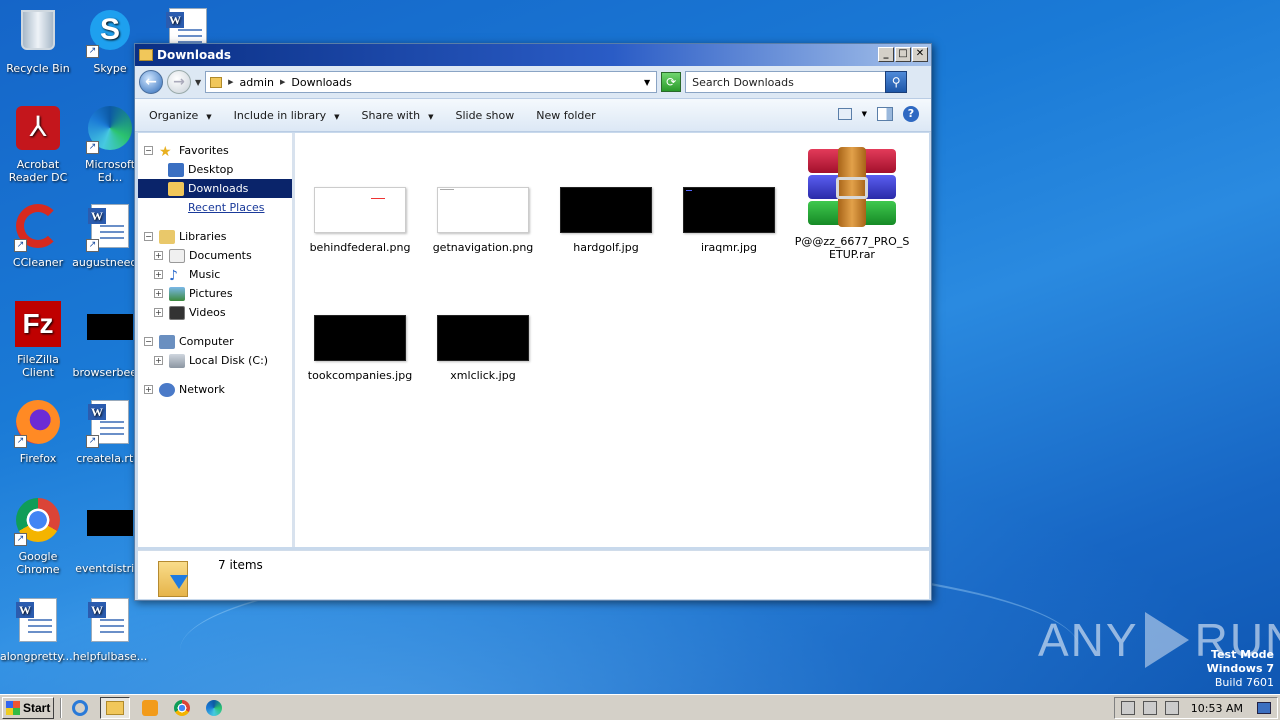  What do you see at coordinates (852, 188) in the screenshot?
I see `winrar-archive-icon` at bounding box center [852, 188].